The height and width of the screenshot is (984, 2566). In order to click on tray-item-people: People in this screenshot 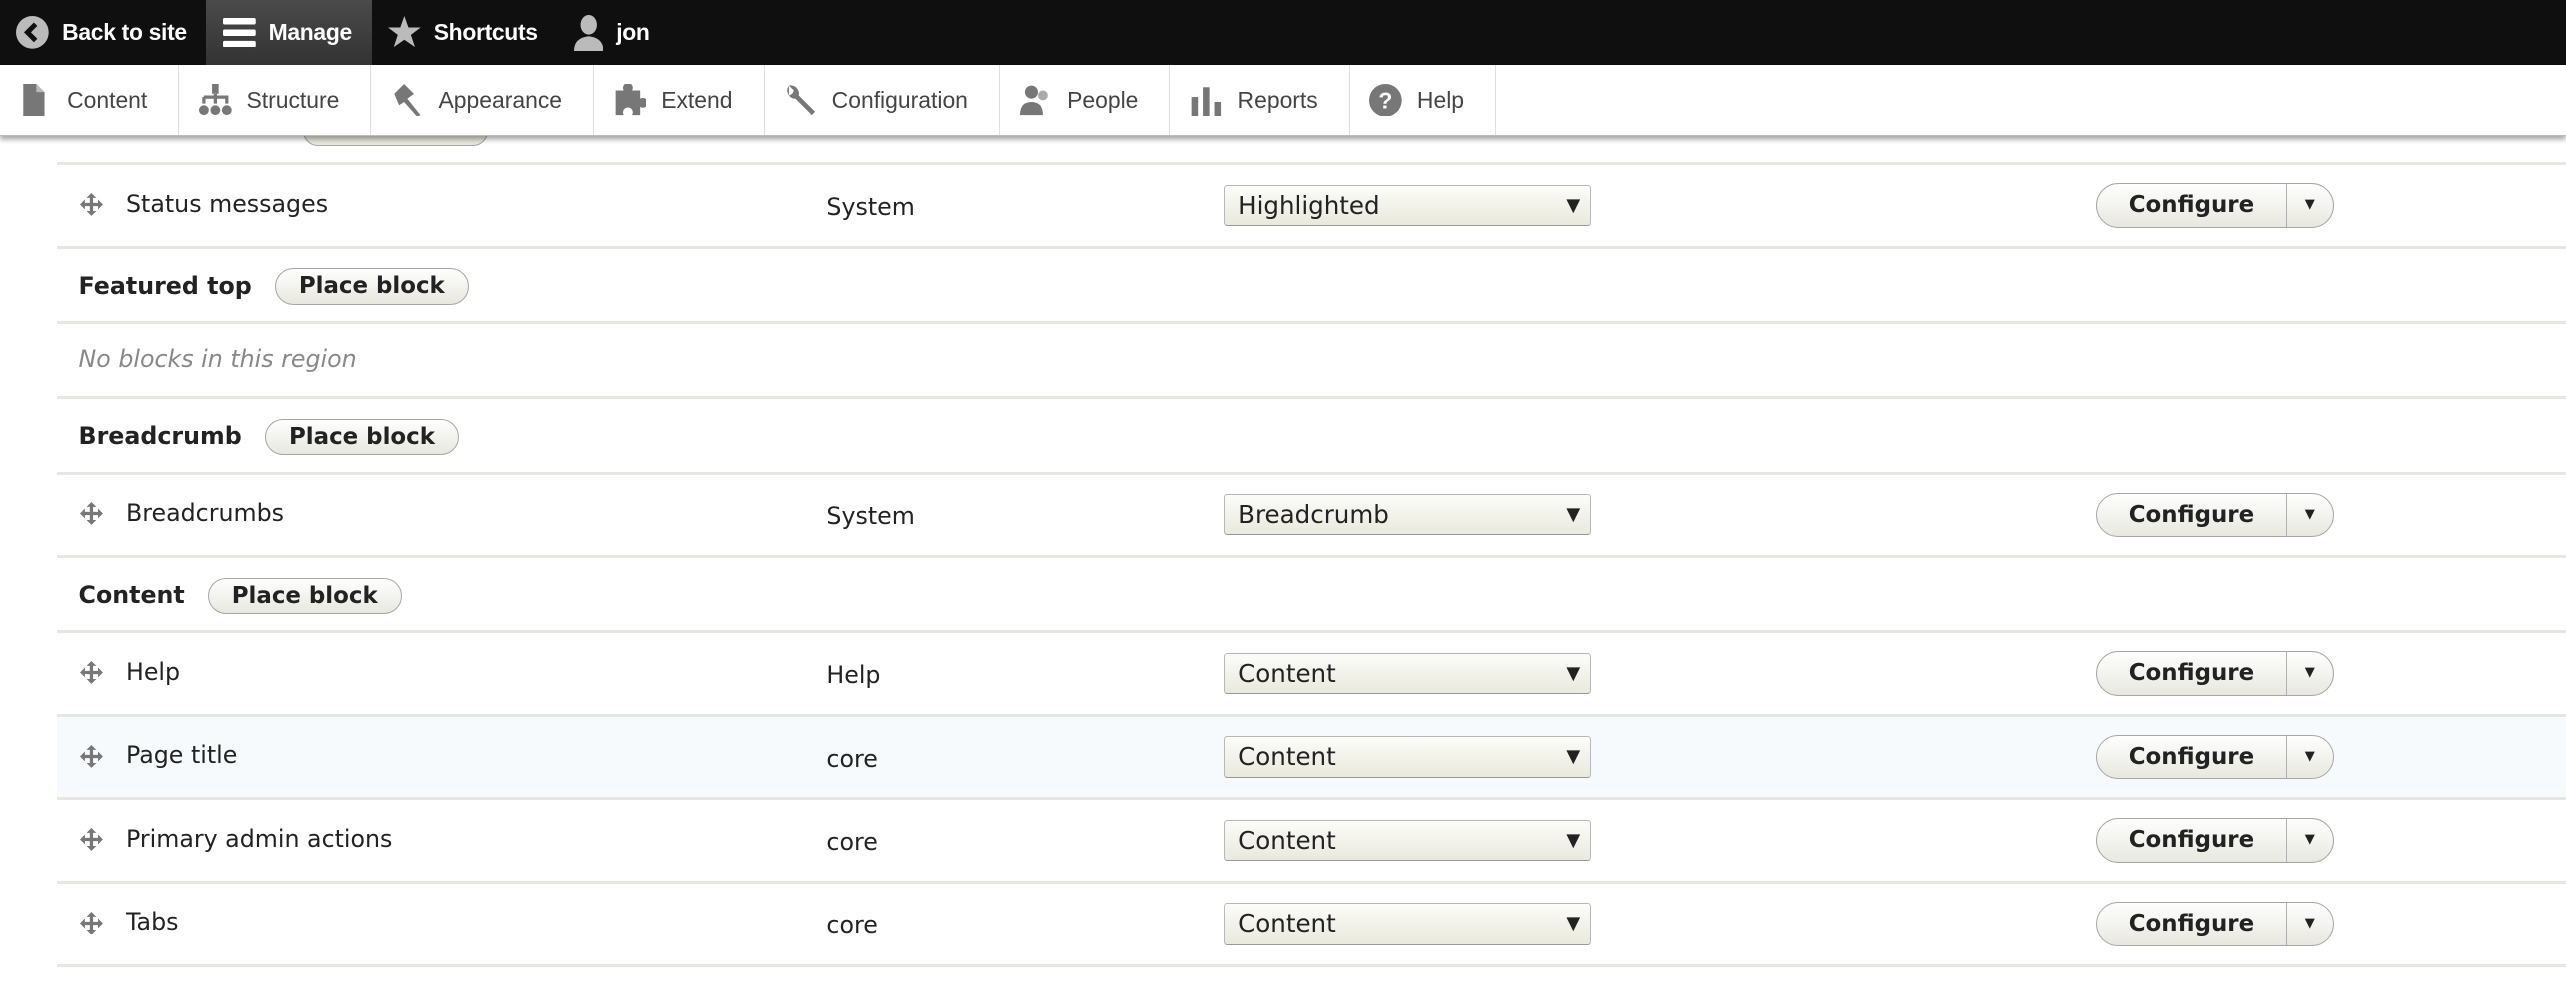, I will do `click(1085, 100)`.